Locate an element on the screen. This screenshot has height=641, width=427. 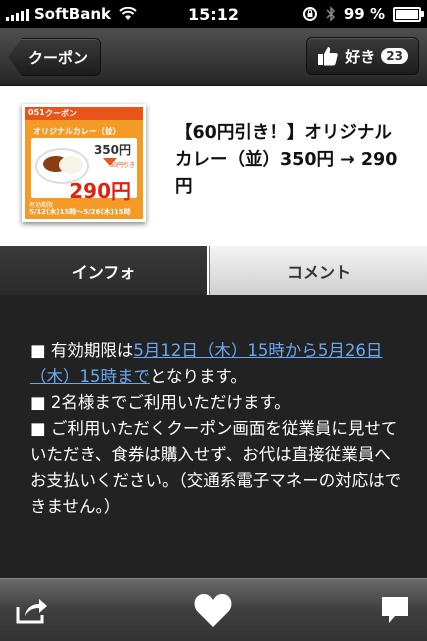
tab-bar: インフォ コメント is located at coordinates (213, 270).